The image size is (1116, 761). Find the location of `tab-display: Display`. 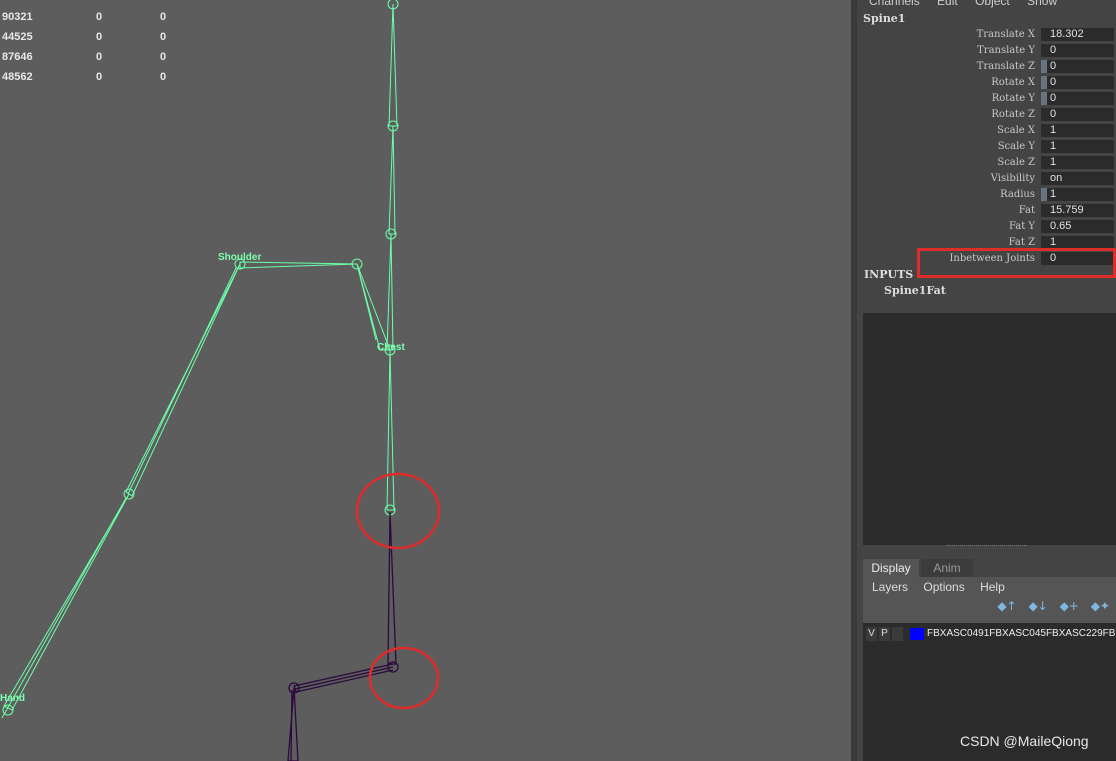

tab-display: Display is located at coordinates (891, 568).